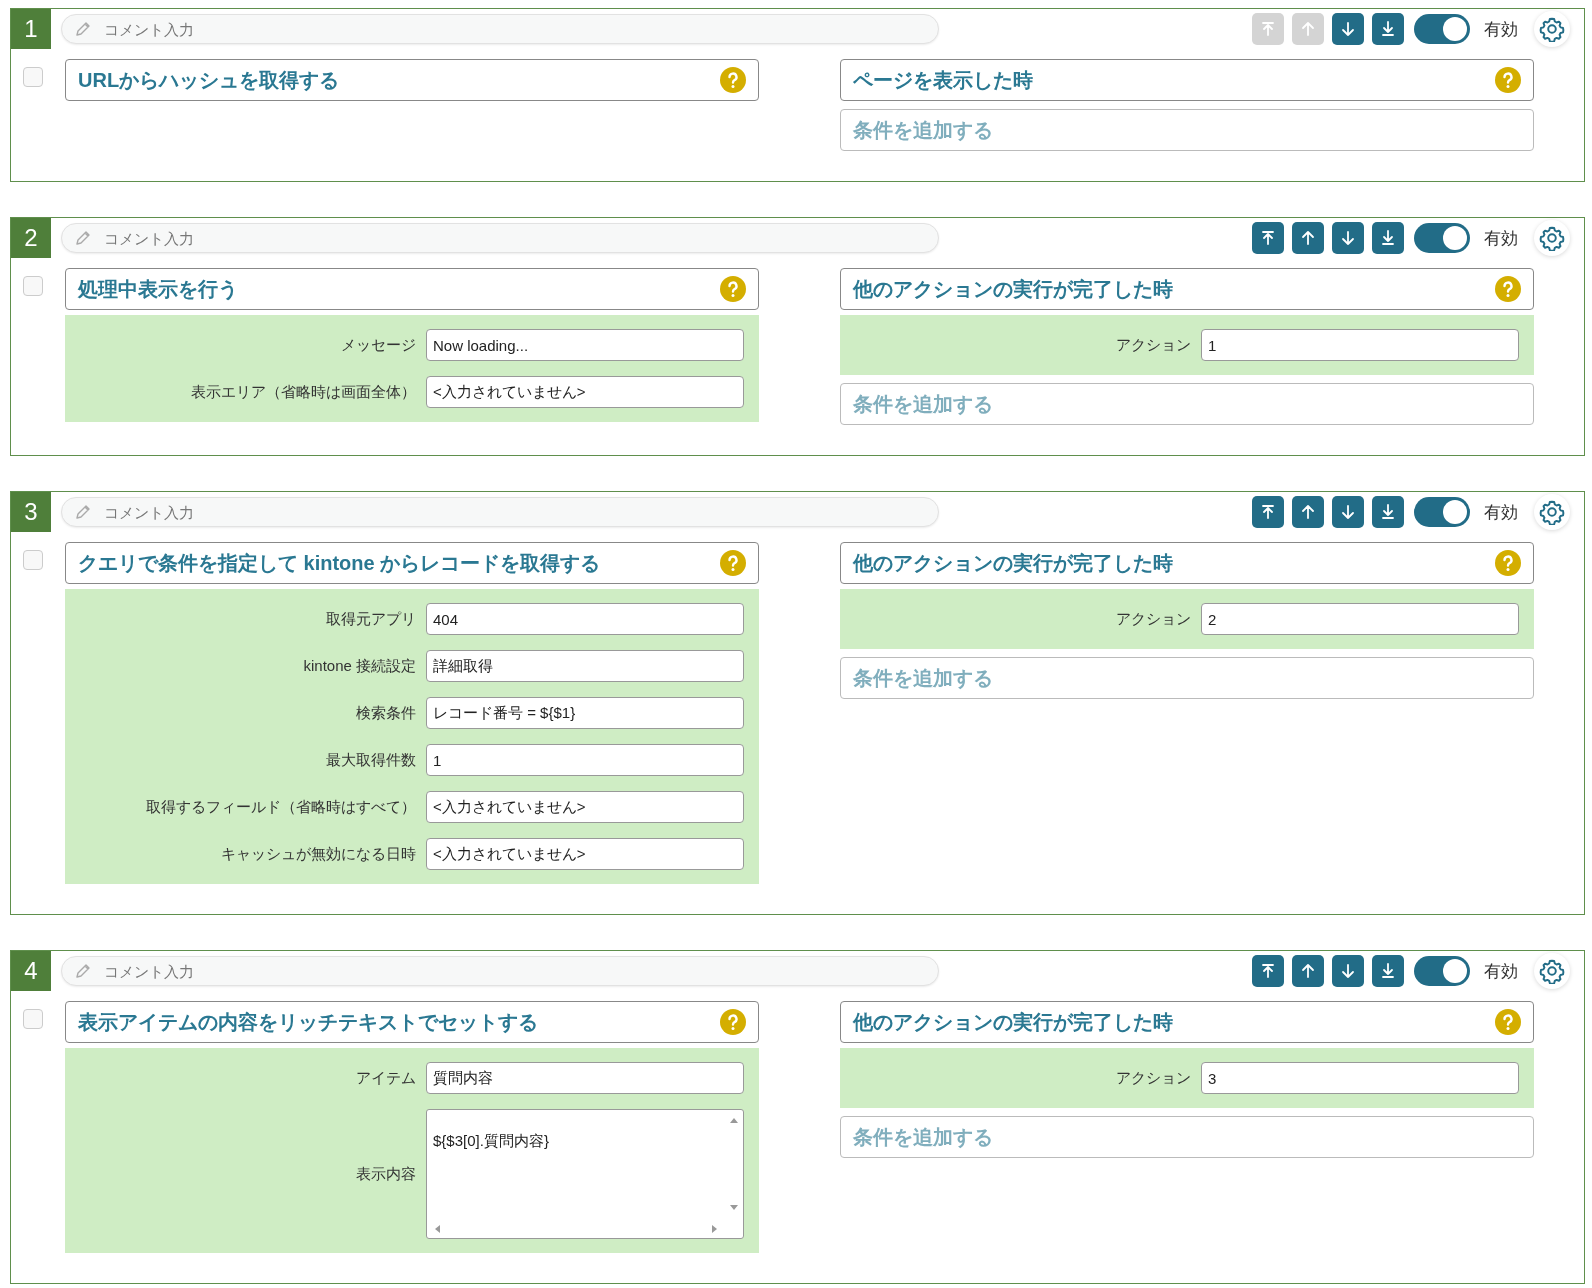  I want to click on text-field: 404, so click(585, 619).